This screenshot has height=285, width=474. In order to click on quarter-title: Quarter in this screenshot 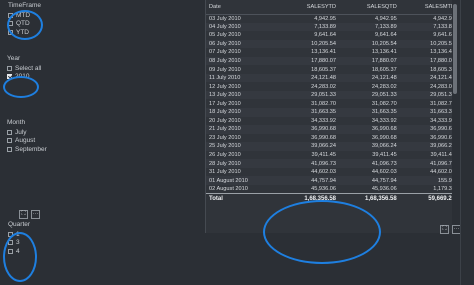, I will do `click(19, 224)`.